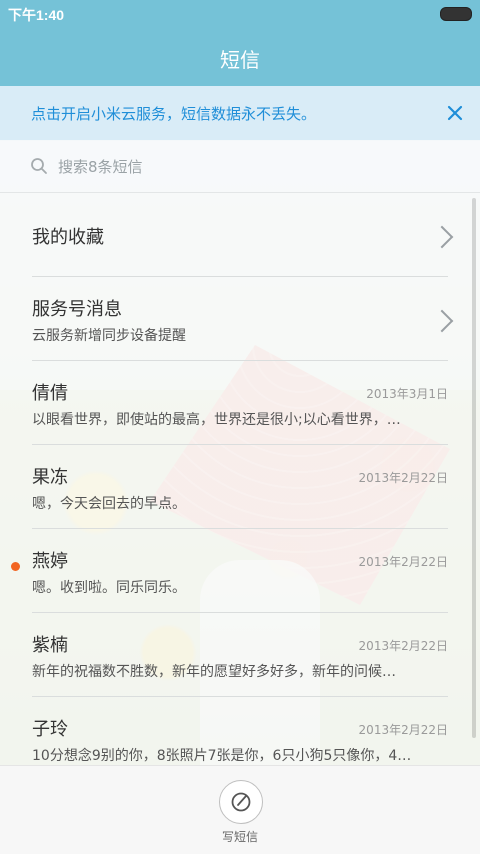 This screenshot has width=480, height=854. I want to click on conversation-name: 倩倩, so click(50, 393).